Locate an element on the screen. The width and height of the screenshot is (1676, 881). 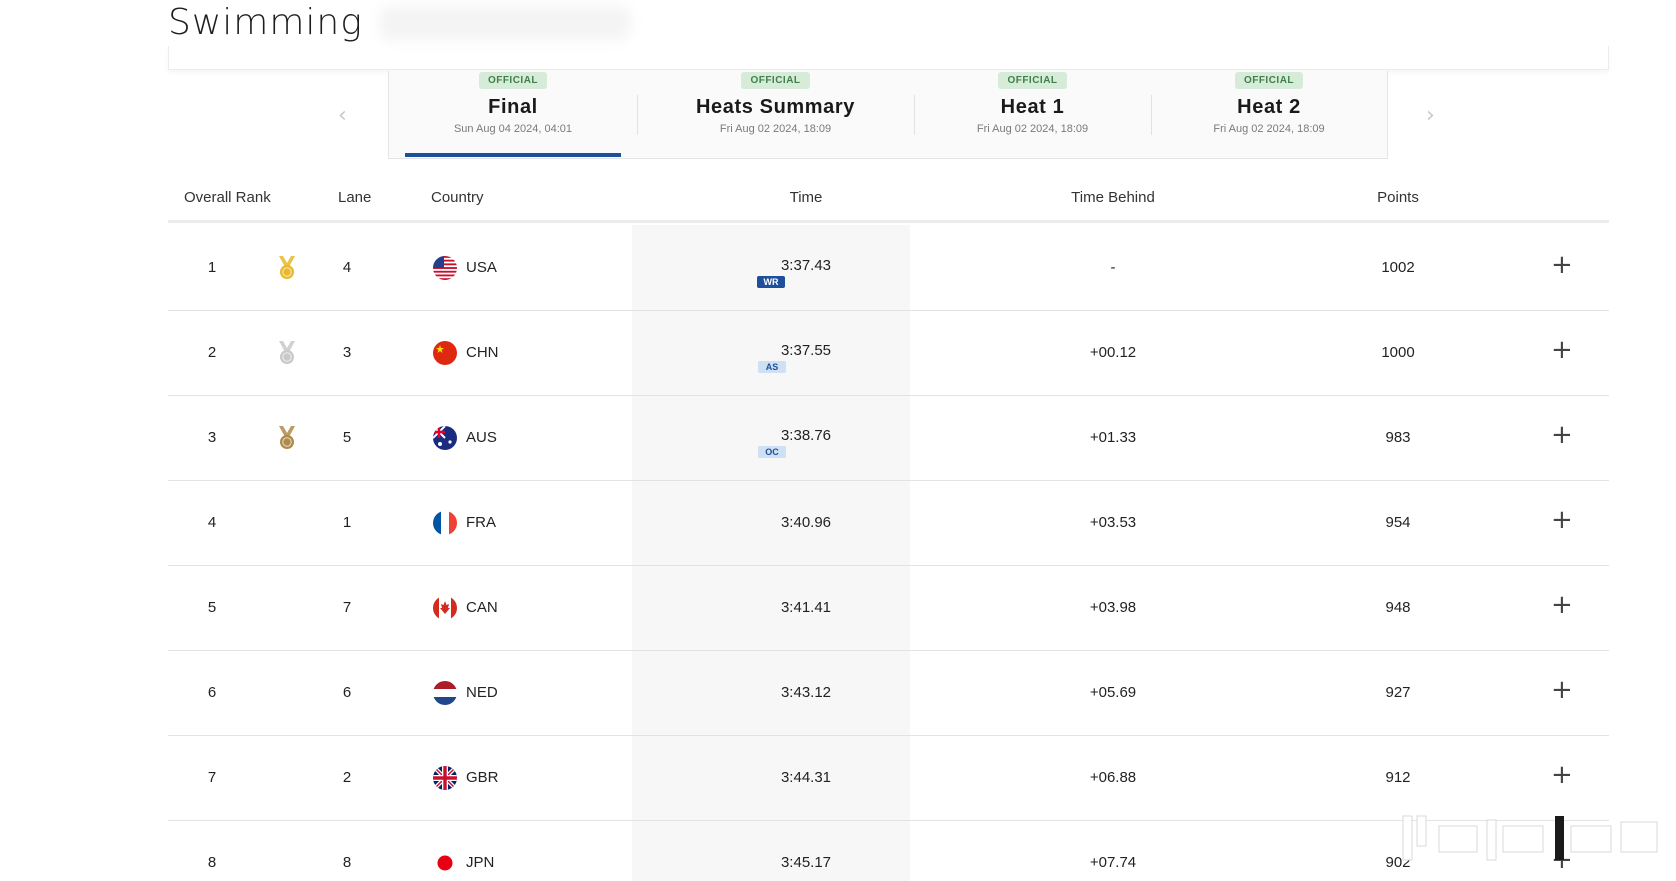
time-cell: 3:37.43 is located at coordinates (806, 265).